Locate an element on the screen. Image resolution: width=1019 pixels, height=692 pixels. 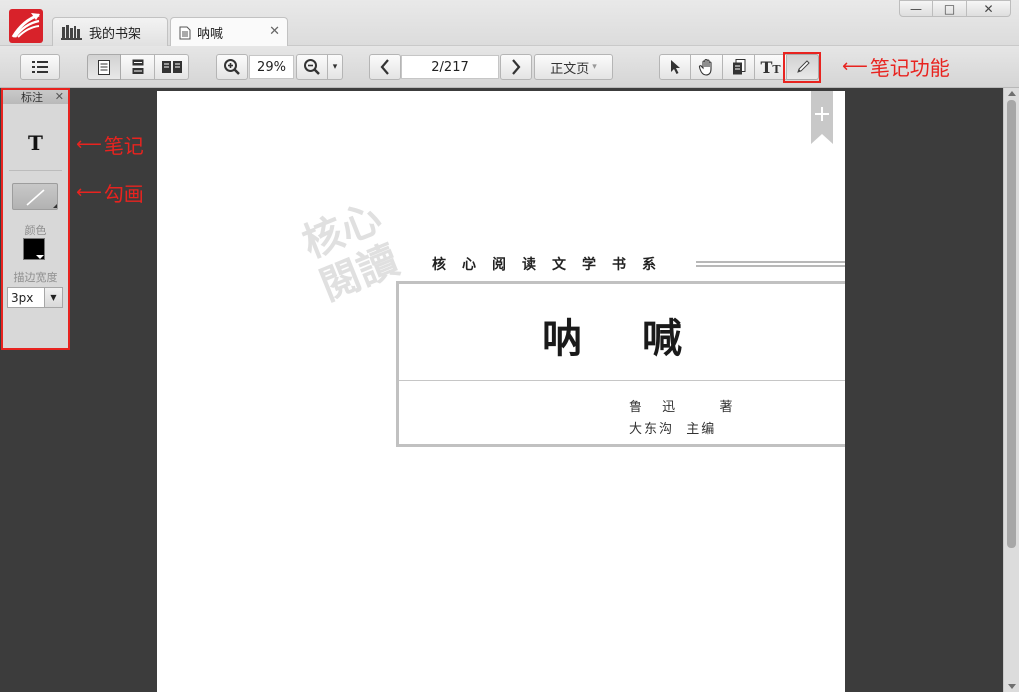
book-author: 鲁 迅 著 is located at coordinates (685, 407).